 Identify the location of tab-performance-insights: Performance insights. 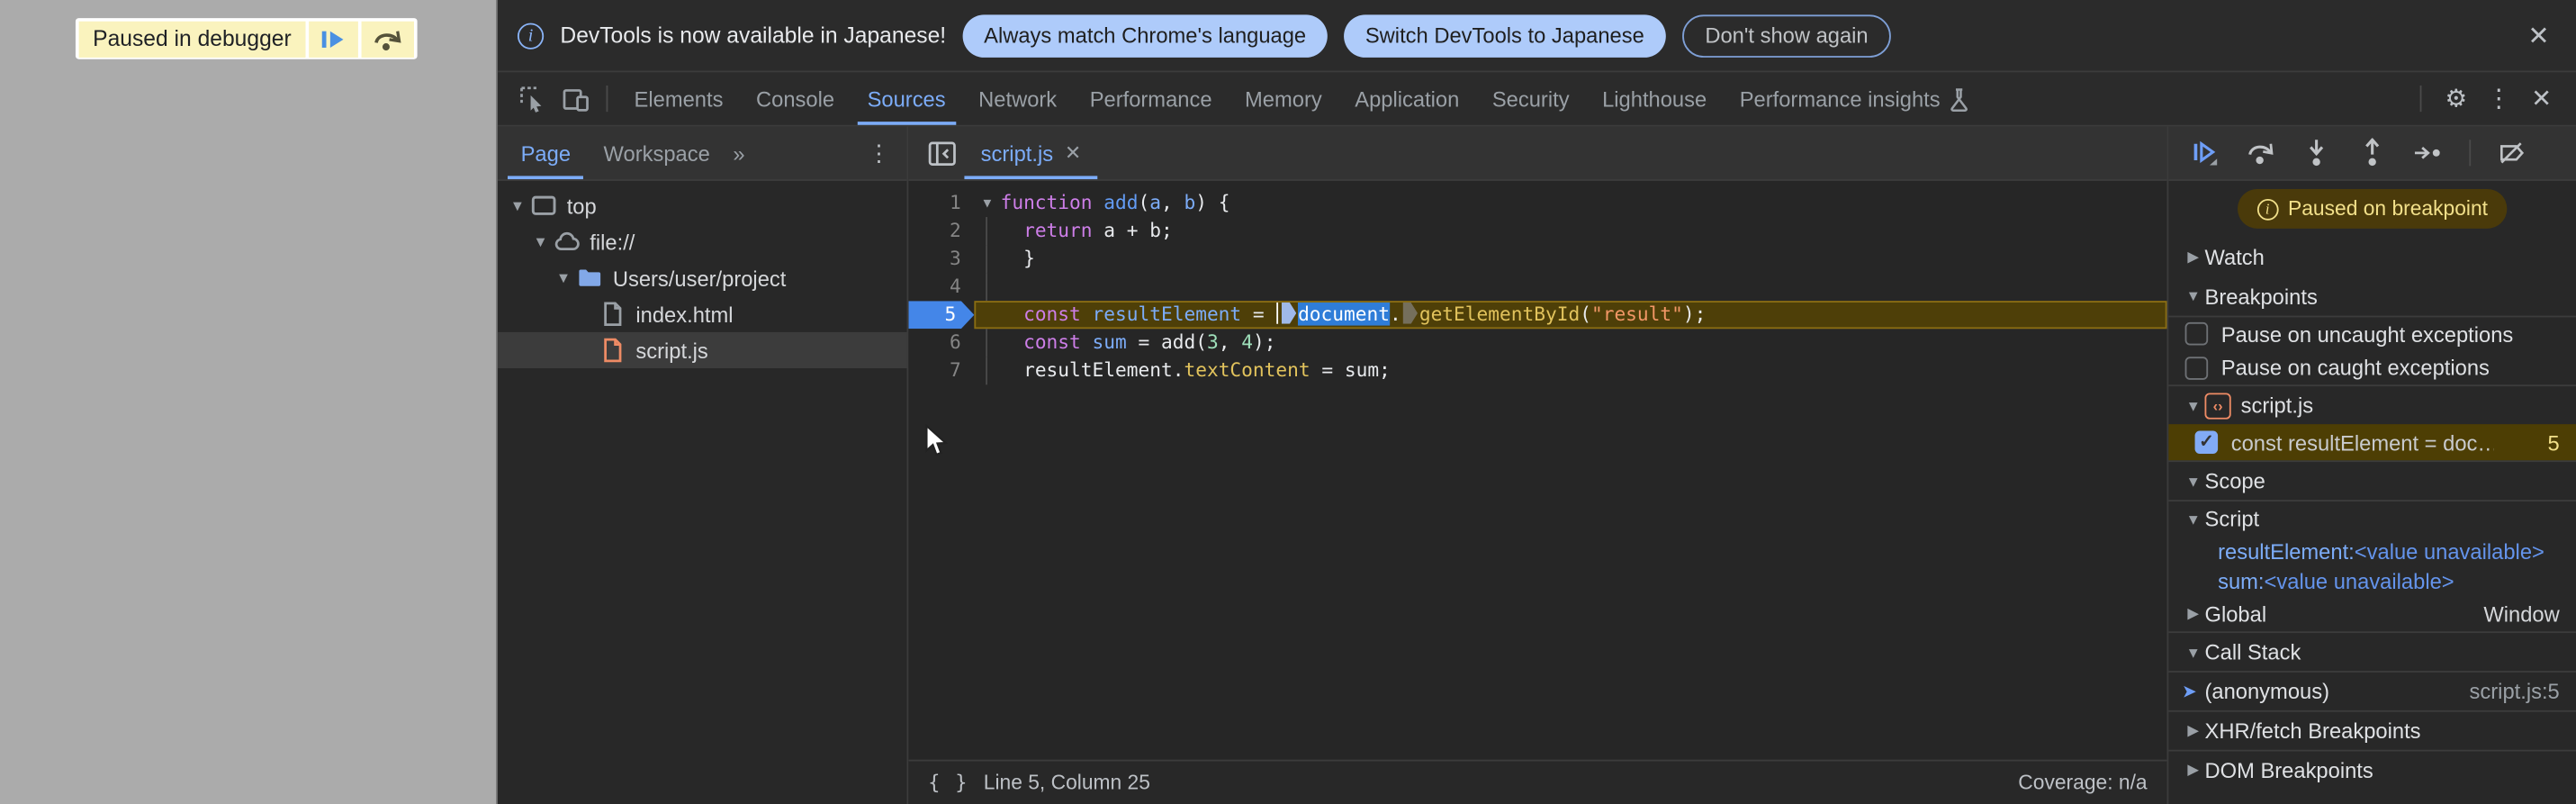
(1854, 98).